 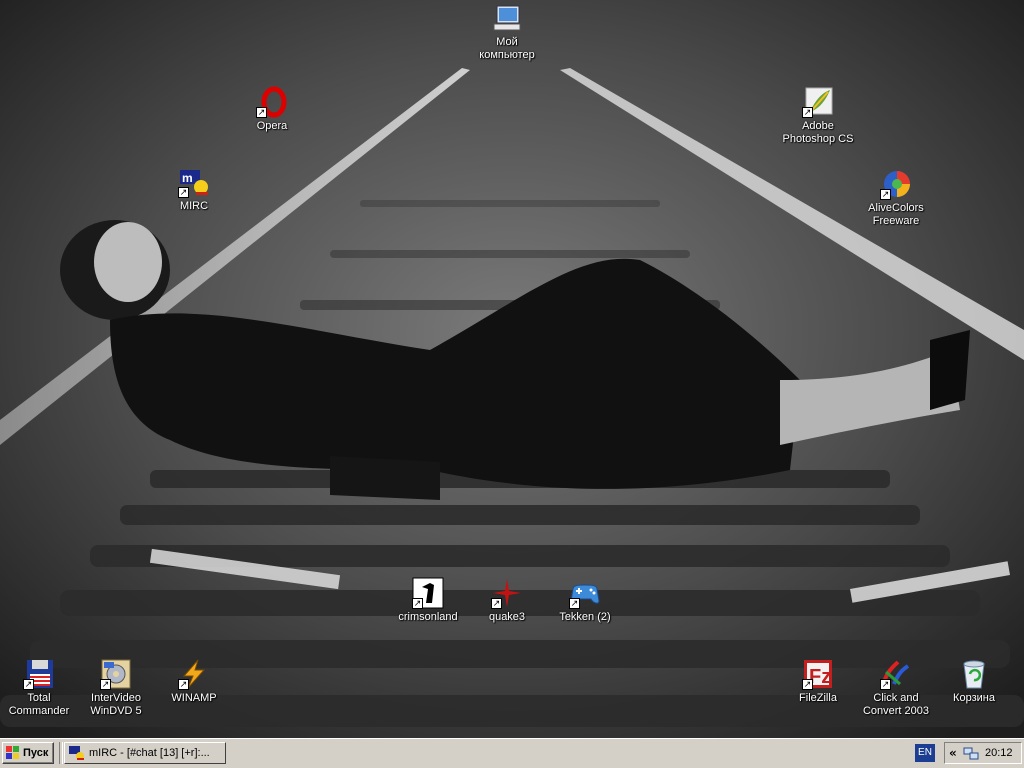 What do you see at coordinates (974, 674) in the screenshot?
I see `recycle-bin-icon` at bounding box center [974, 674].